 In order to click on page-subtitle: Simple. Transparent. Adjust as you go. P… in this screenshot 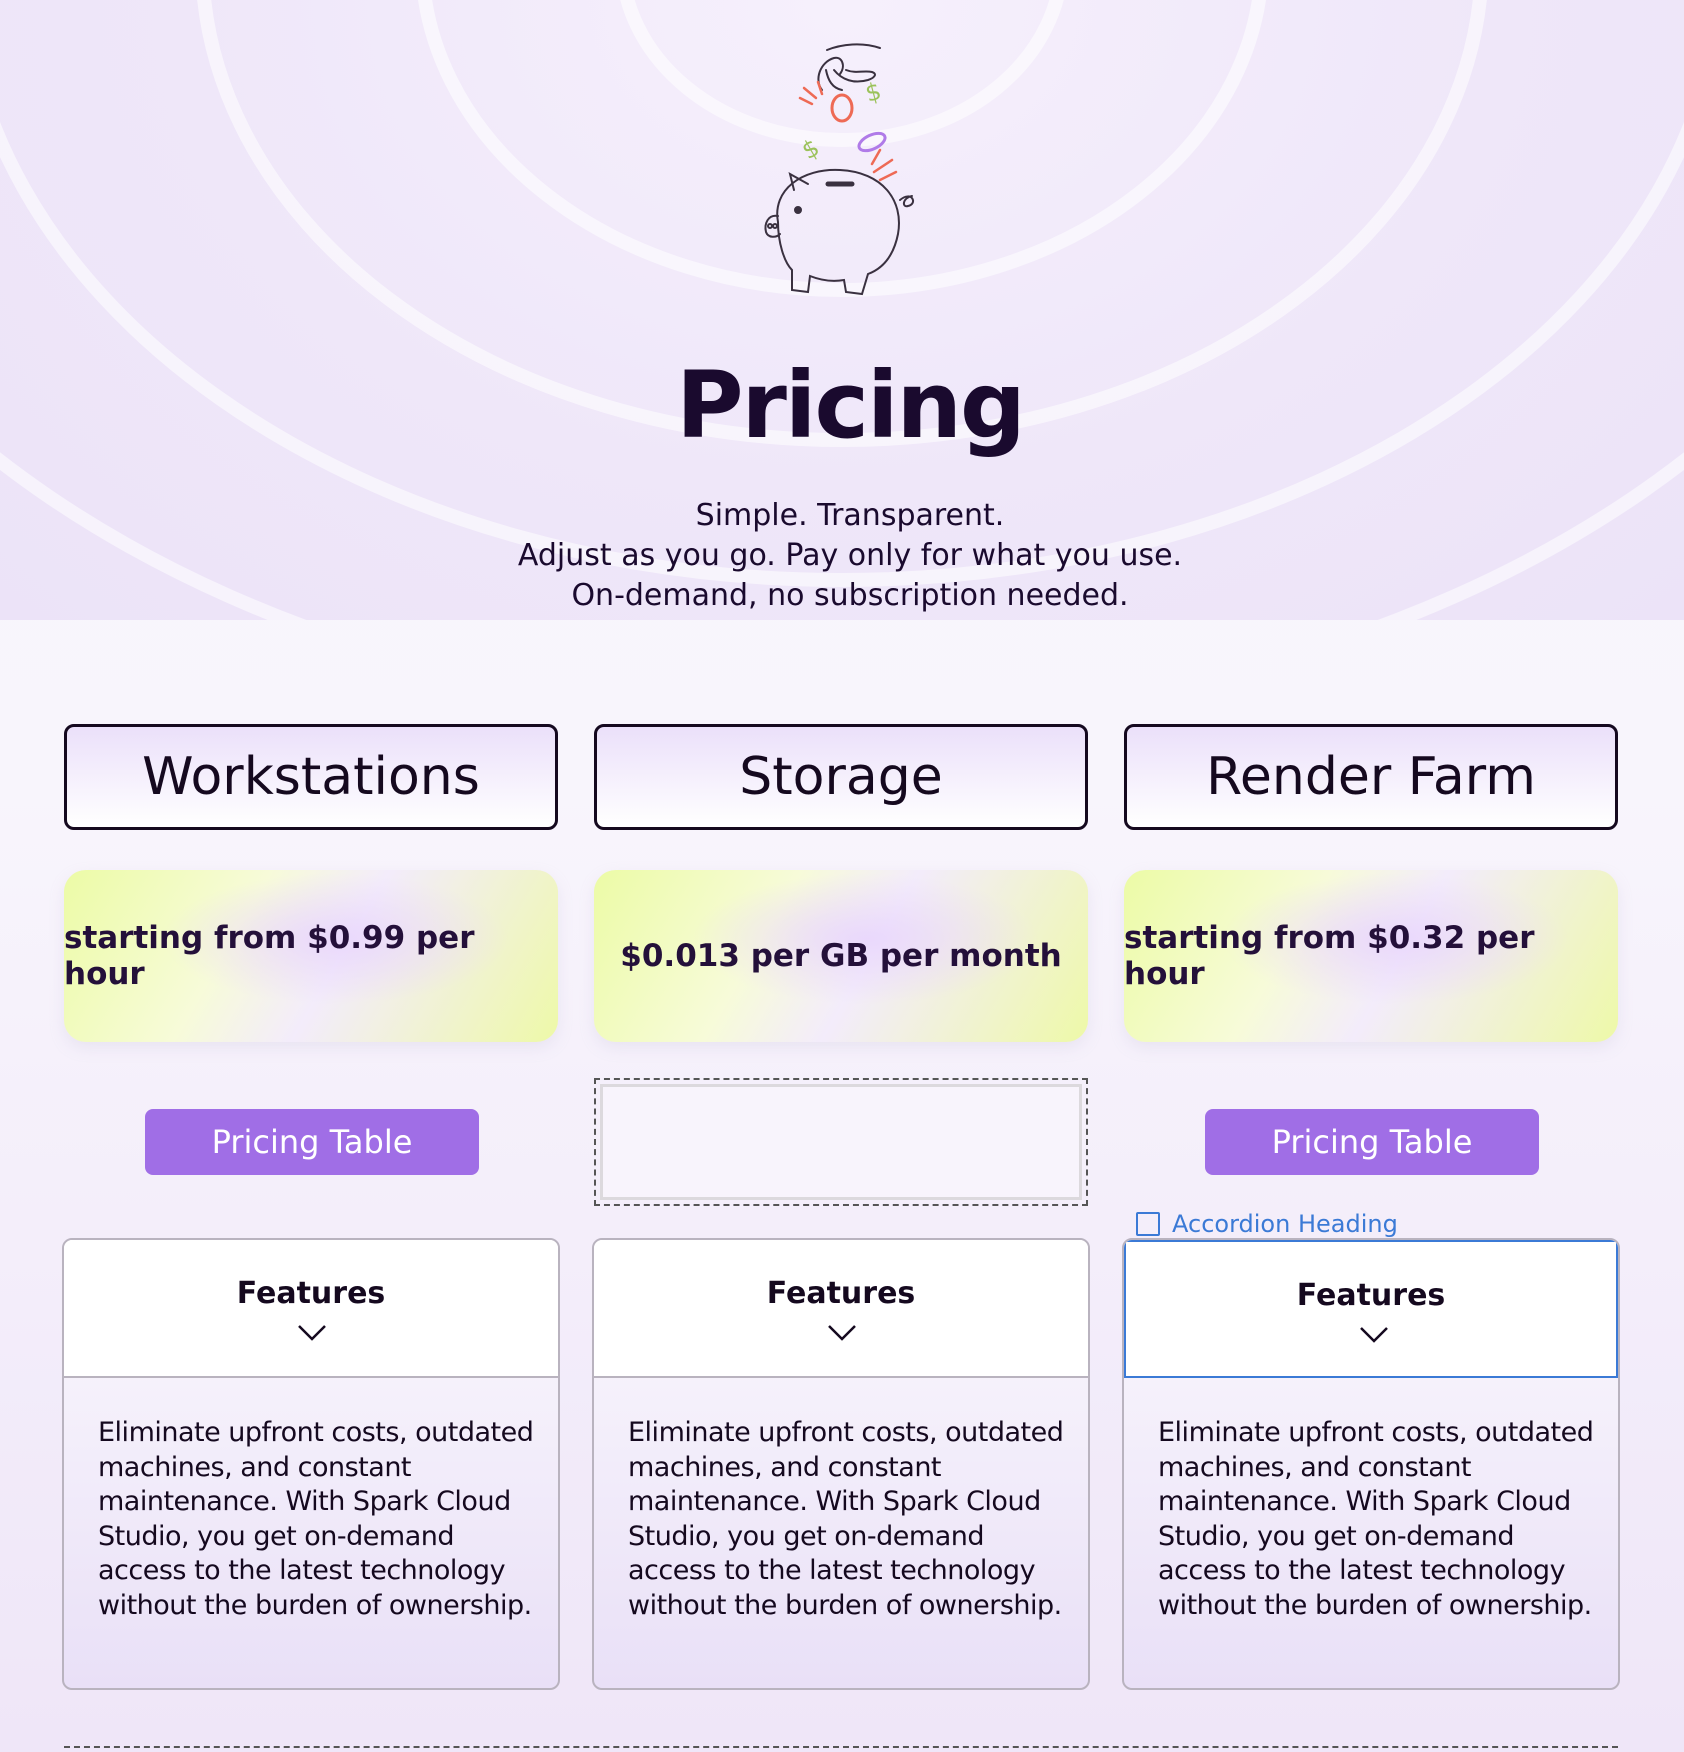, I will do `click(842, 556)`.